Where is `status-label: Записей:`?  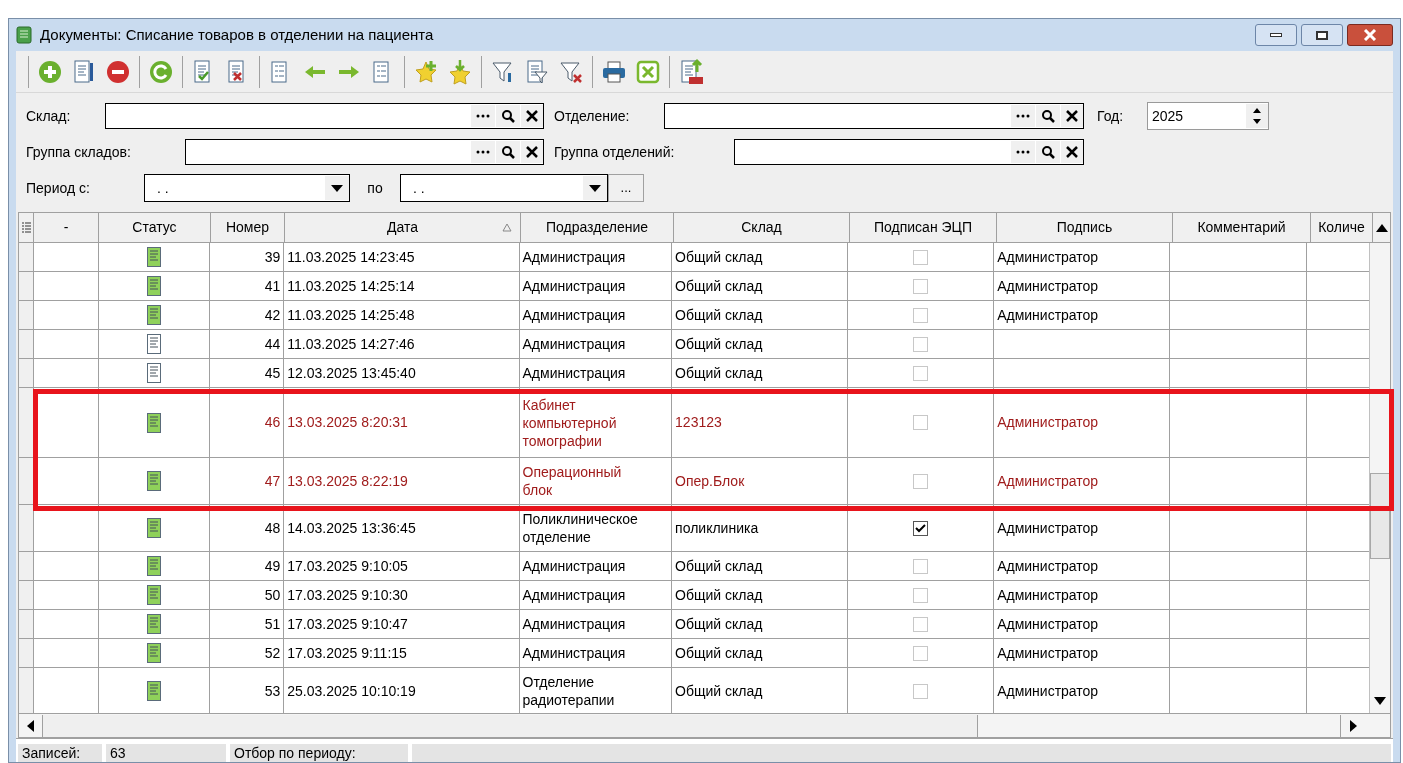 status-label: Записей: is located at coordinates (60, 753).